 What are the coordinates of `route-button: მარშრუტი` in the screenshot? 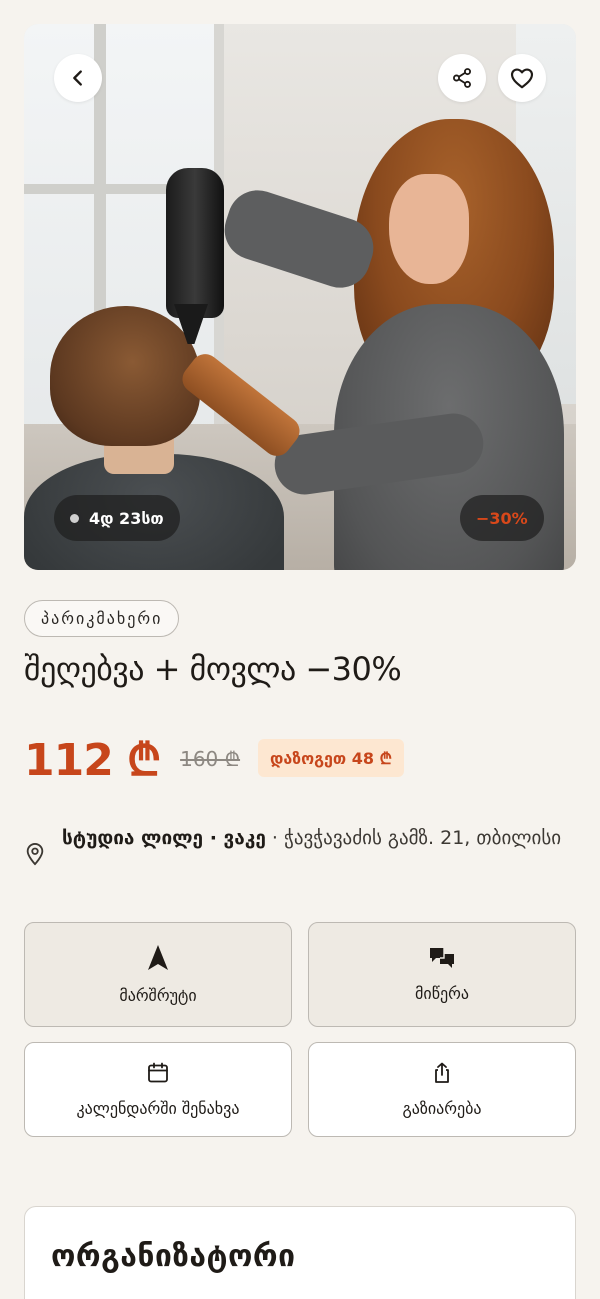 It's located at (158, 974).